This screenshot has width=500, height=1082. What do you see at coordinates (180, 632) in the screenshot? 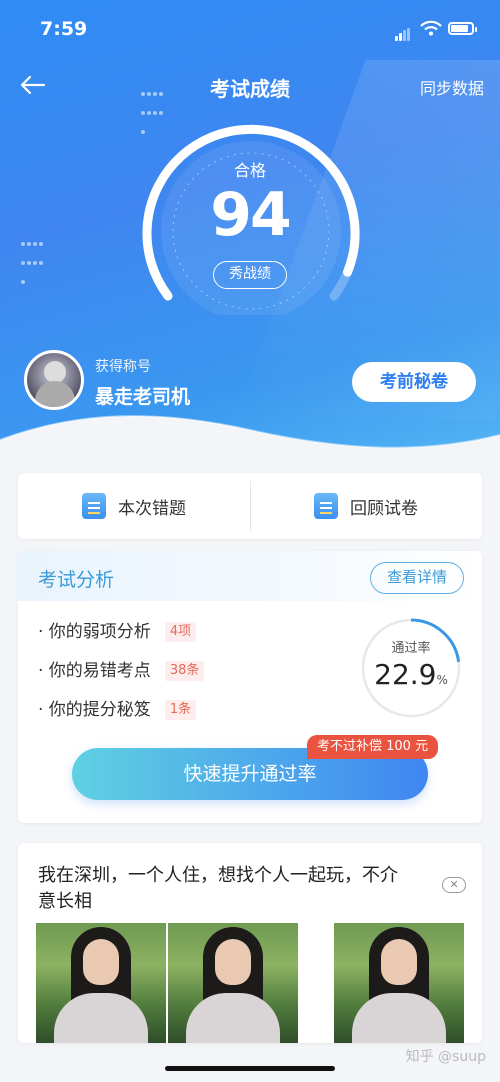
I see `count-tag: 4项` at bounding box center [180, 632].